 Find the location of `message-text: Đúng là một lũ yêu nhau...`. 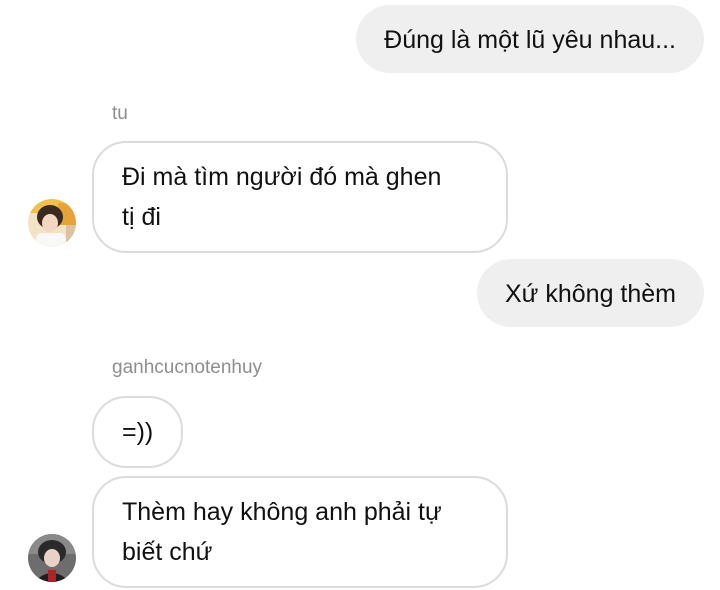

message-text: Đúng là một lũ yêu nhau... is located at coordinates (530, 40).